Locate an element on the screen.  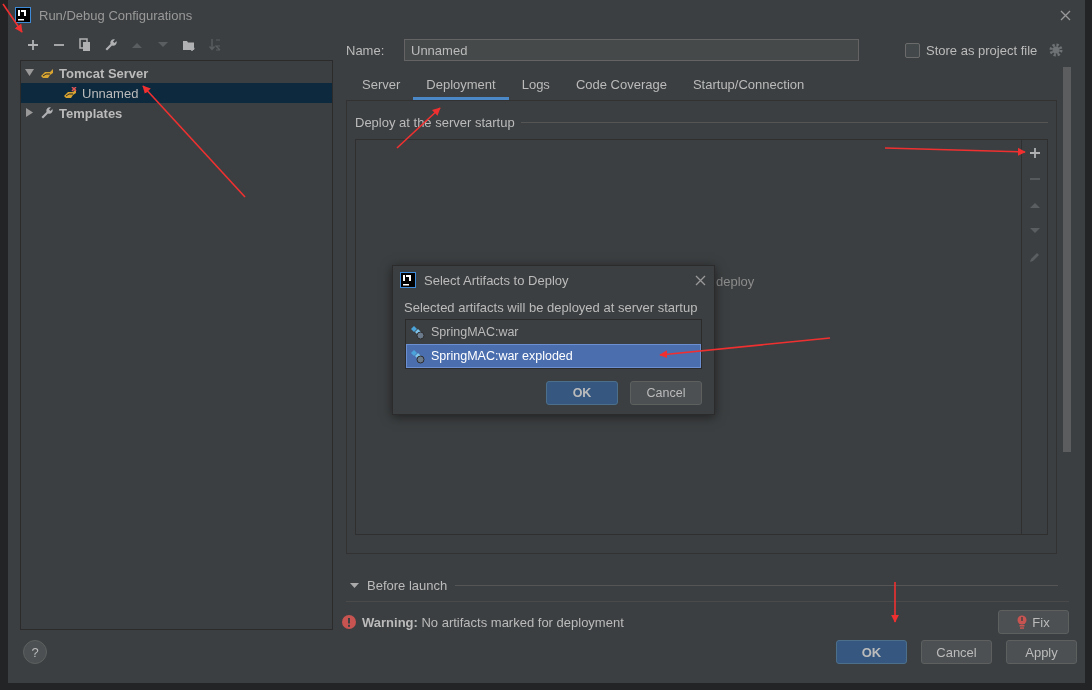
dialog-button: Cancel is located at coordinates (956, 652).